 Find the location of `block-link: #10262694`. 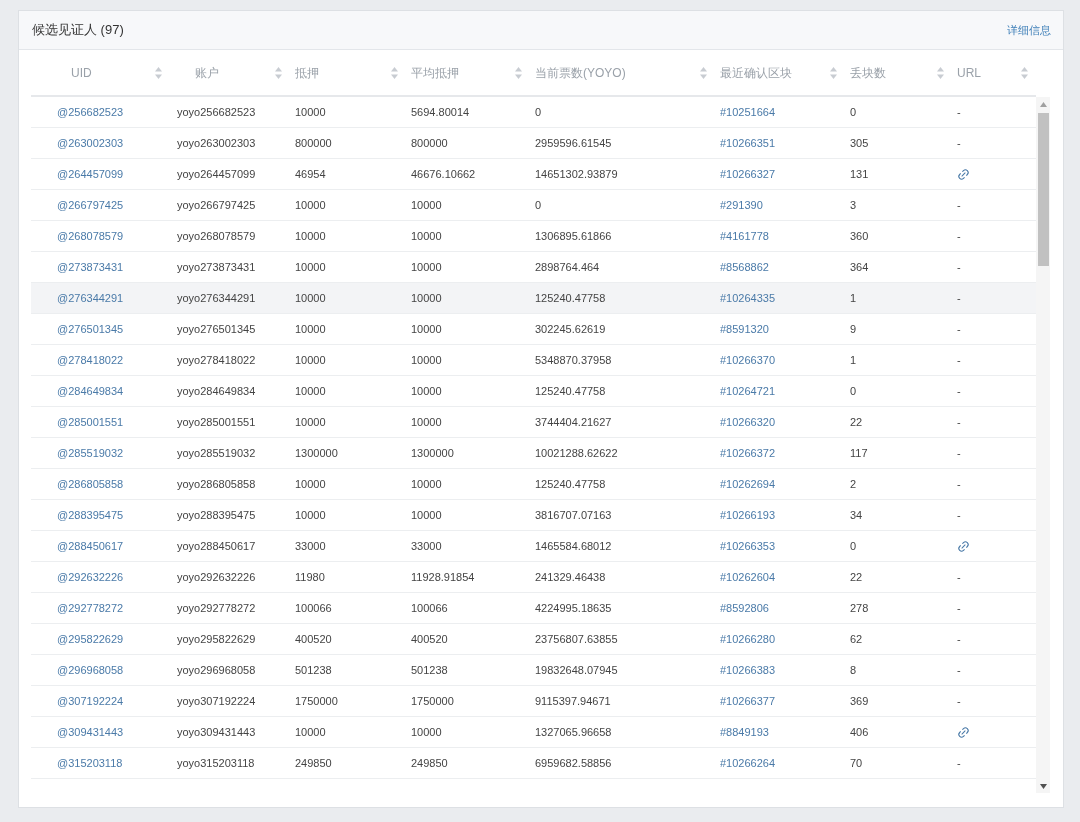

block-link: #10262694 is located at coordinates (748, 484).